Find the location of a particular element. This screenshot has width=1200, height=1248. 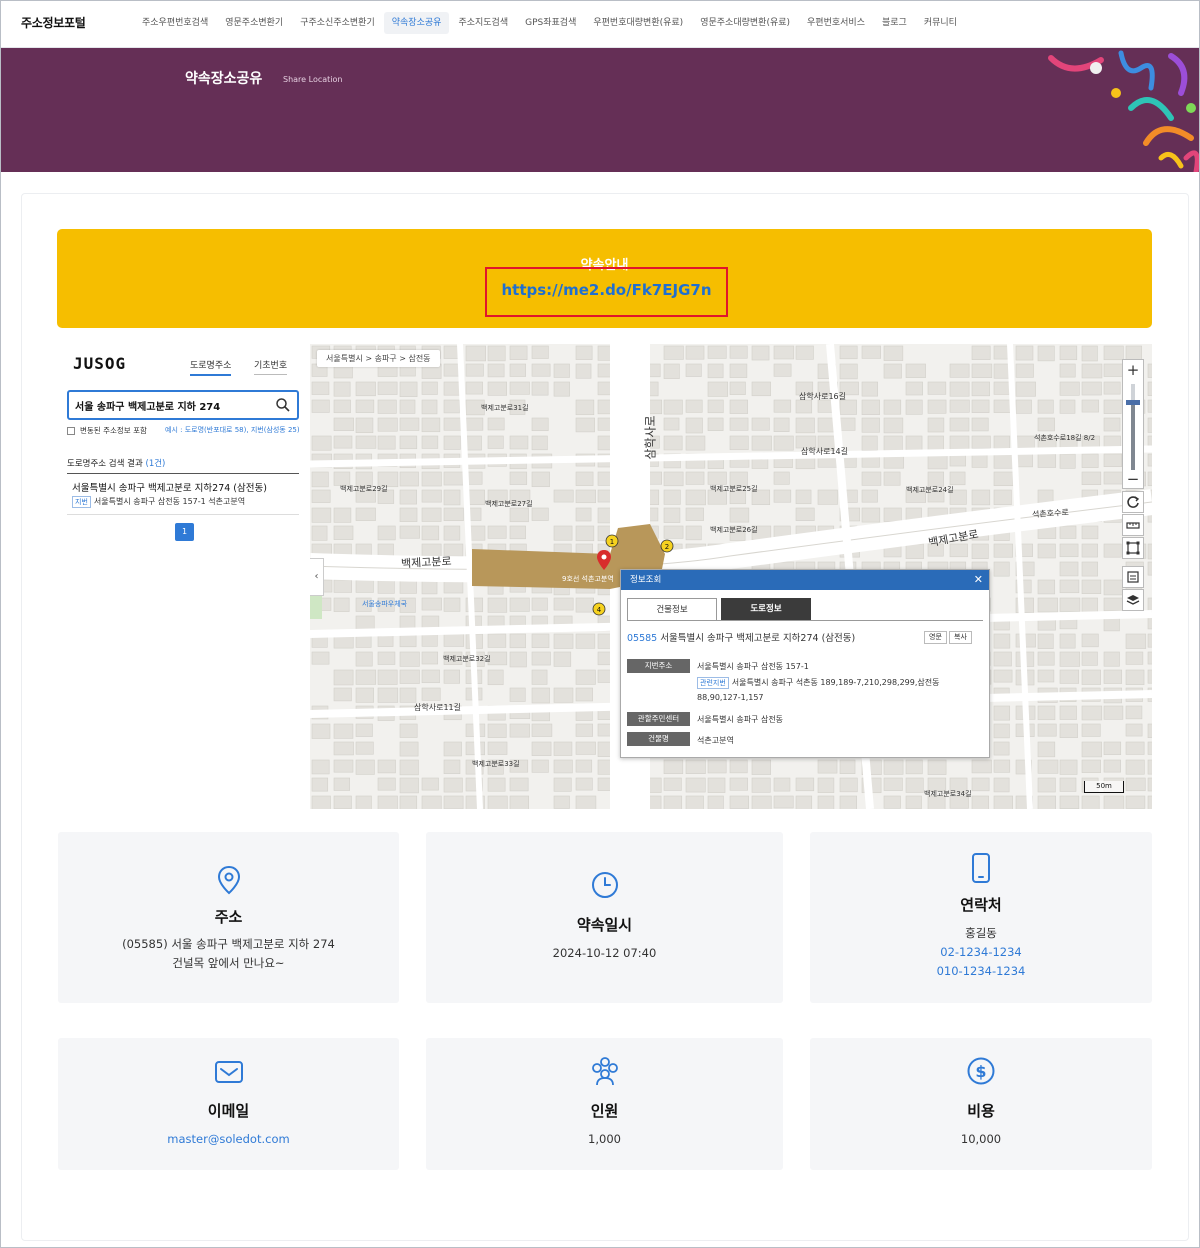

jibun-tag: 지번 is located at coordinates (81, 502).